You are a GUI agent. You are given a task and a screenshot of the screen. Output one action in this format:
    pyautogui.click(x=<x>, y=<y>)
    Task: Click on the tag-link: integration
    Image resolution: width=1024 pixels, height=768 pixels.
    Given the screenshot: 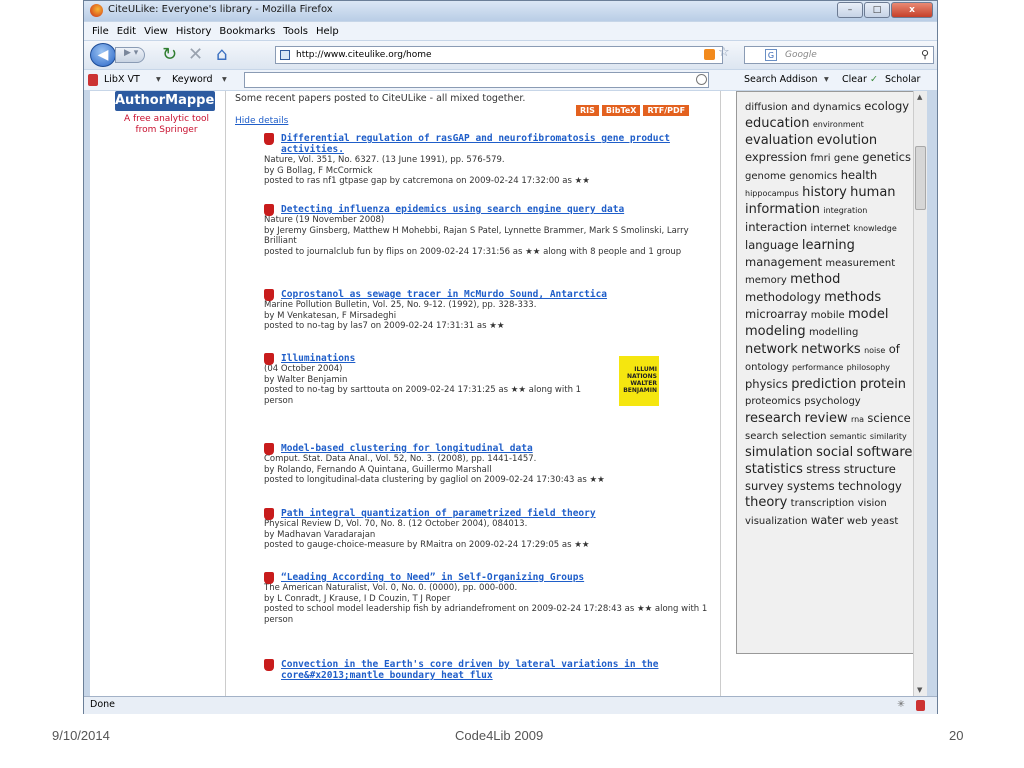 What is the action you would take?
    pyautogui.click(x=845, y=210)
    